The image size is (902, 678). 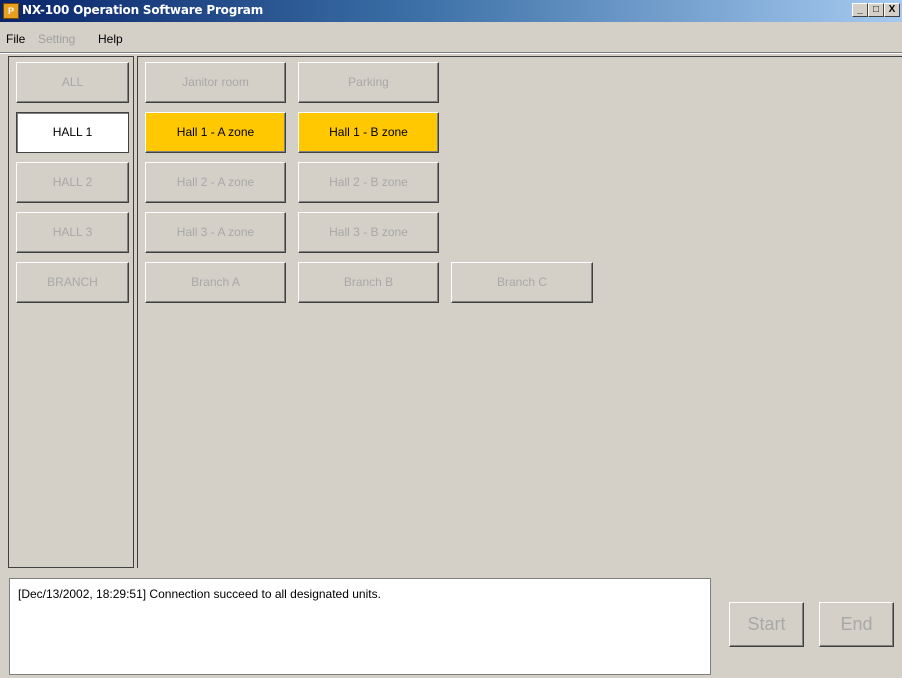 What do you see at coordinates (11, 11) in the screenshot?
I see `app-icon: P` at bounding box center [11, 11].